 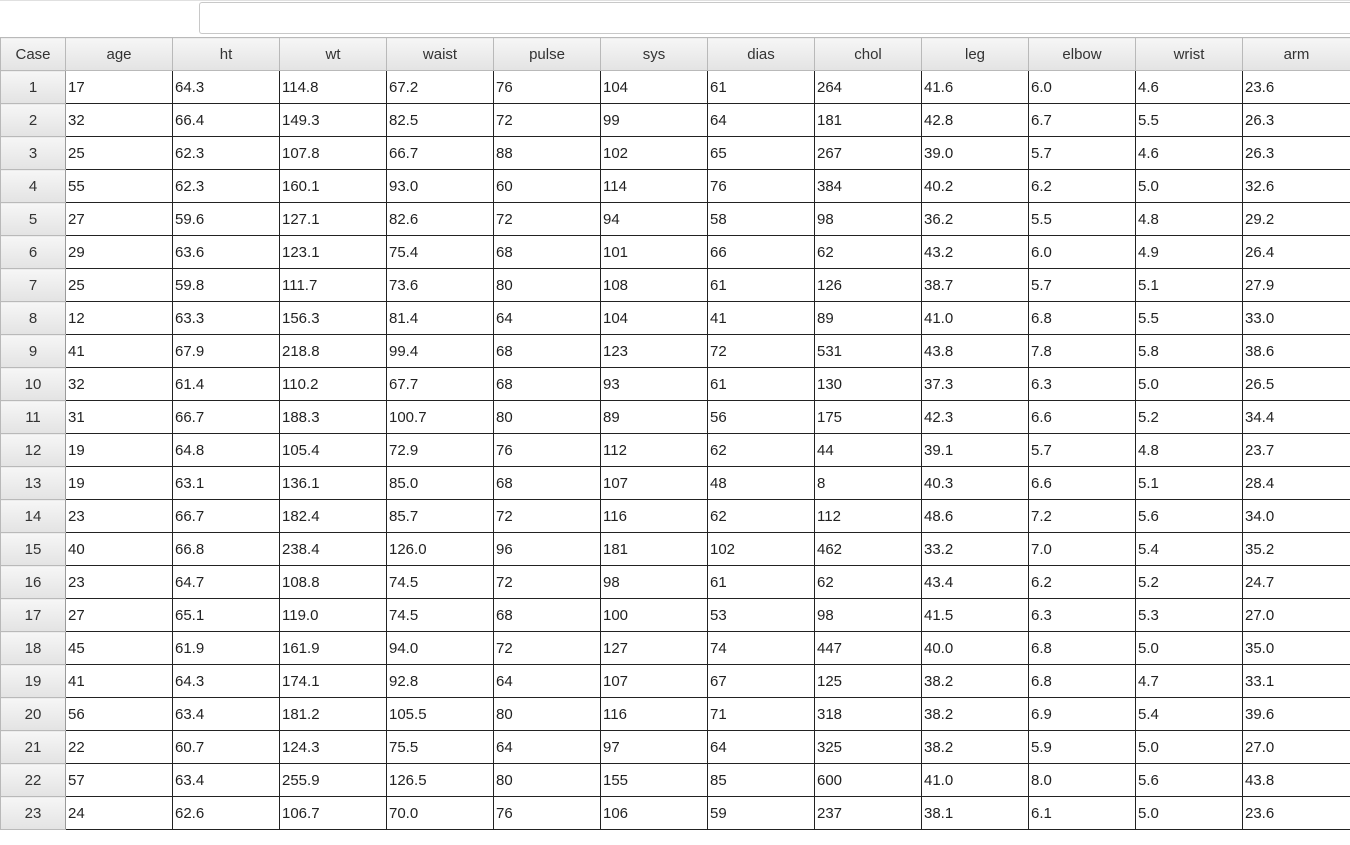 What do you see at coordinates (761, 483) in the screenshot?
I see `cell-dias: 48` at bounding box center [761, 483].